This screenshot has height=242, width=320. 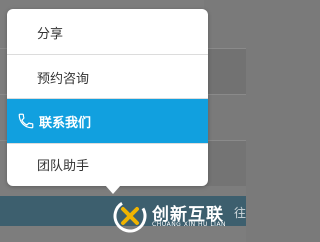 What do you see at coordinates (65, 123) in the screenshot?
I see `menu-item-label: 联系我们` at bounding box center [65, 123].